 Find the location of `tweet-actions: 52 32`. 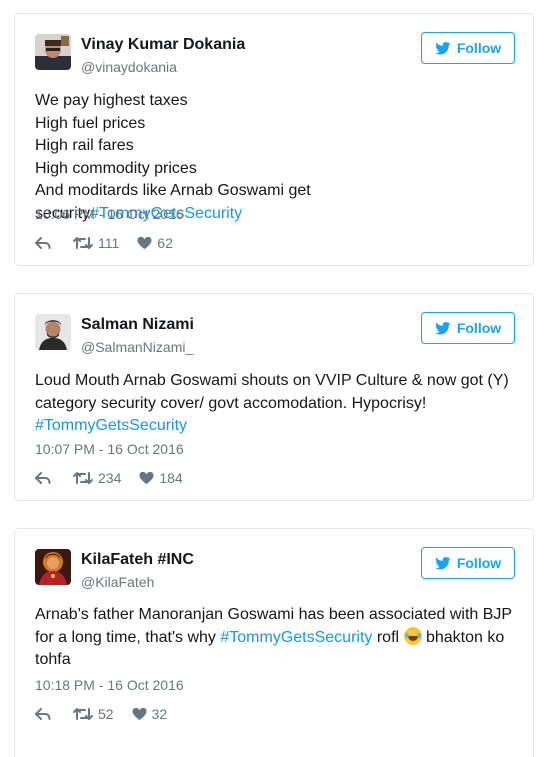

tweet-actions: 52 32 is located at coordinates (110, 714).